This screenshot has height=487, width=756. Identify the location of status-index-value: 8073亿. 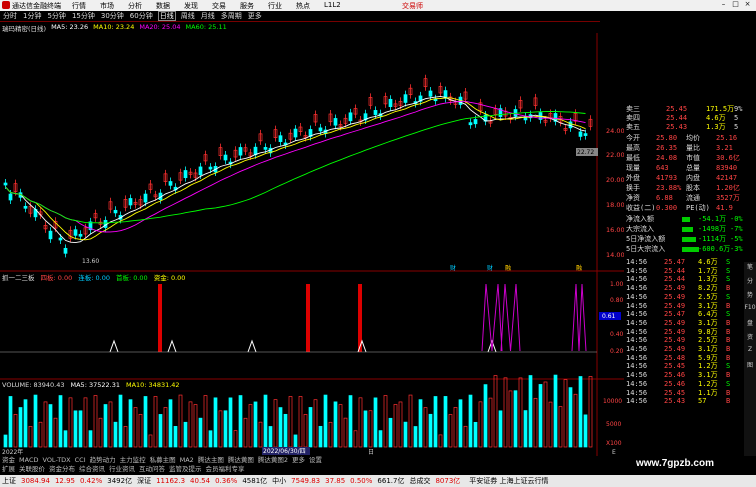
(448, 481).